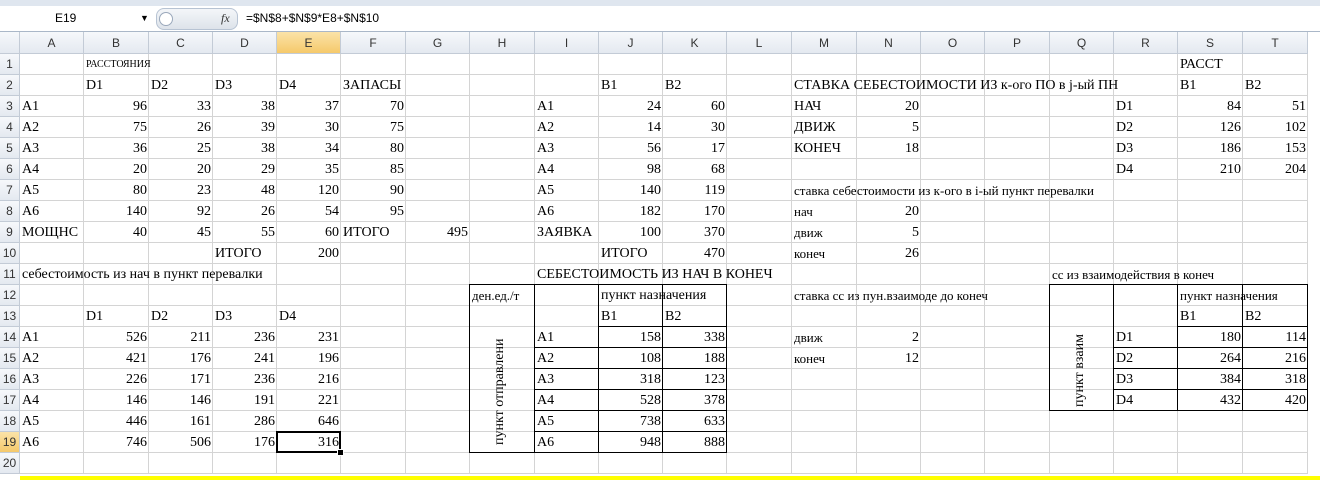 The image size is (1320, 480). Describe the element at coordinates (159, 316) in the screenshot. I see `cell-c13: D2` at that location.